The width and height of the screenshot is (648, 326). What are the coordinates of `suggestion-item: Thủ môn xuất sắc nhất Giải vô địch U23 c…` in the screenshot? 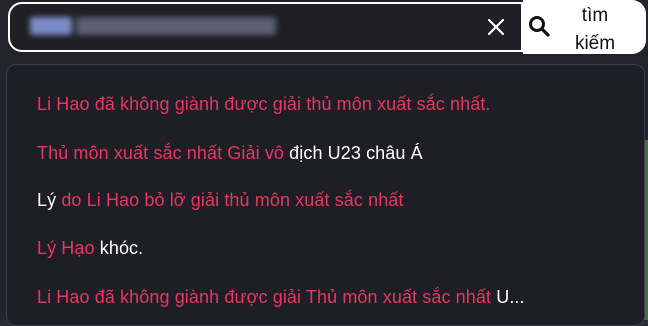 It's located at (230, 153).